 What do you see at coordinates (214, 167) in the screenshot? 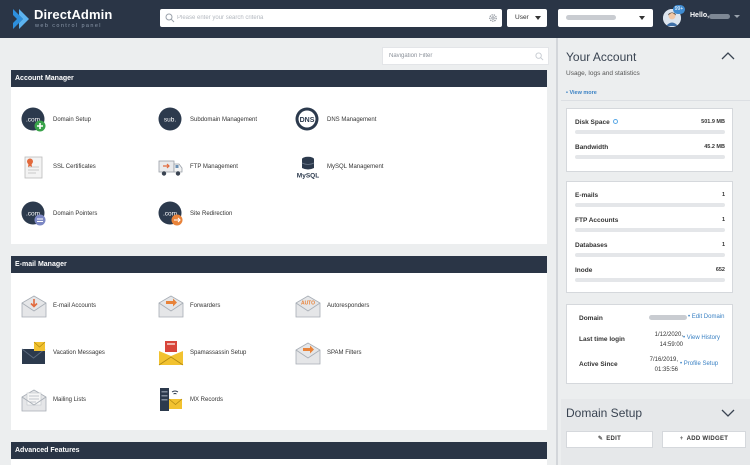
I see `ftp-management-label: FTP Management` at bounding box center [214, 167].